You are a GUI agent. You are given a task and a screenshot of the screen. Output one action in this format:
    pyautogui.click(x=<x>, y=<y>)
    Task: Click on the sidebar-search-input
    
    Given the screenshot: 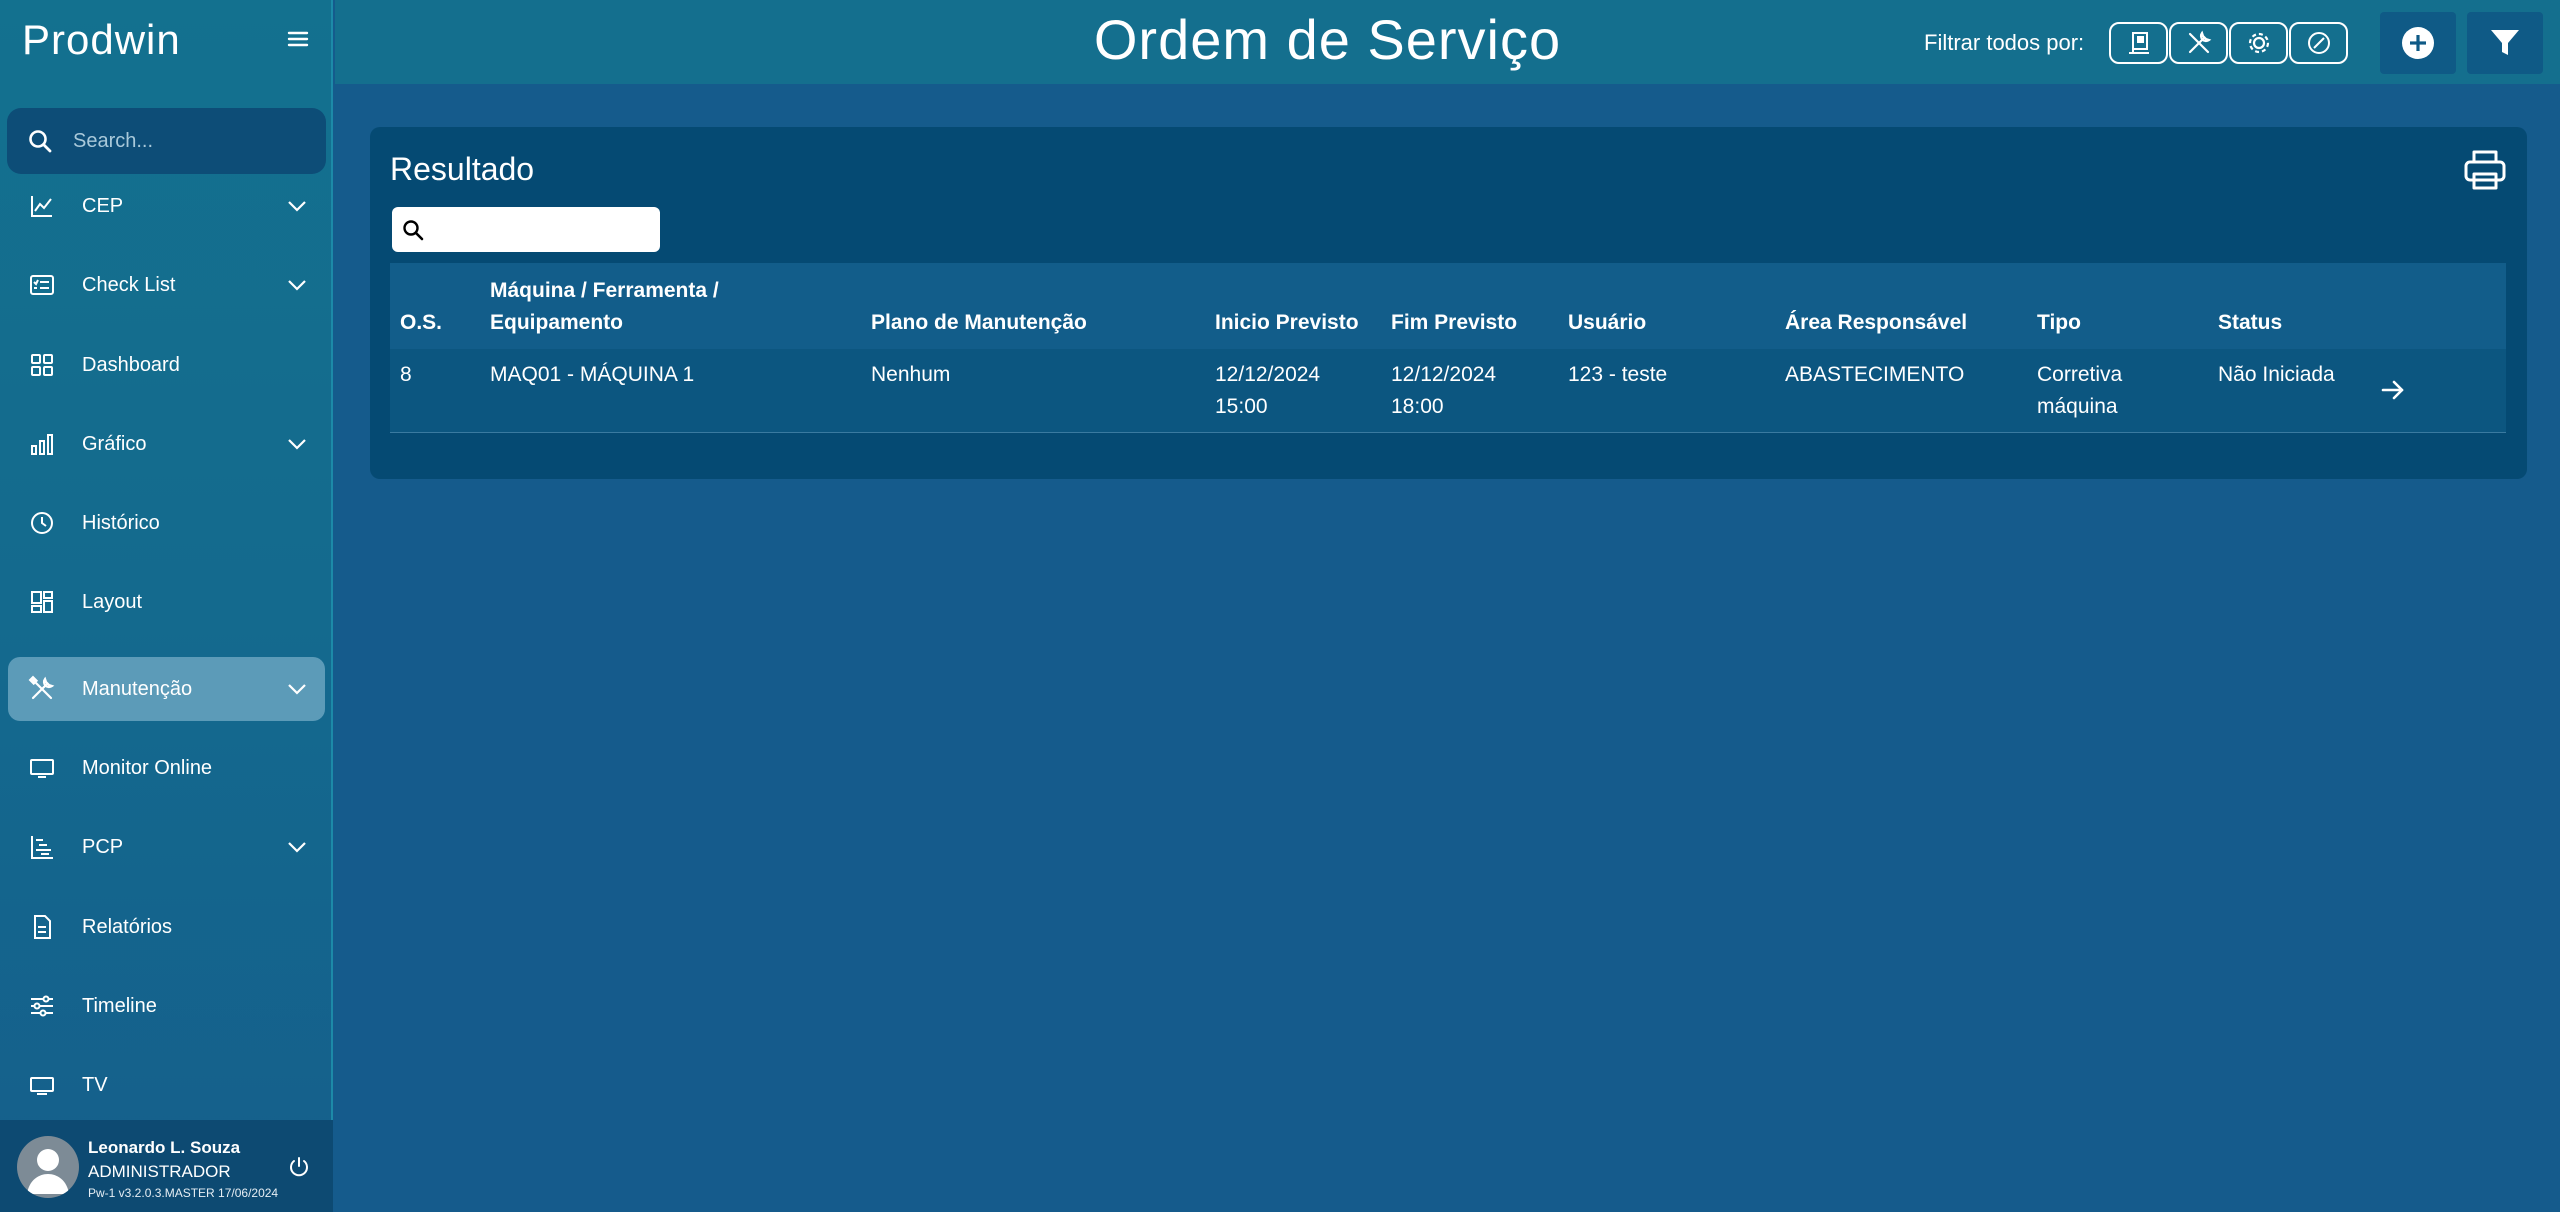 What is the action you would take?
    pyautogui.click(x=193, y=141)
    